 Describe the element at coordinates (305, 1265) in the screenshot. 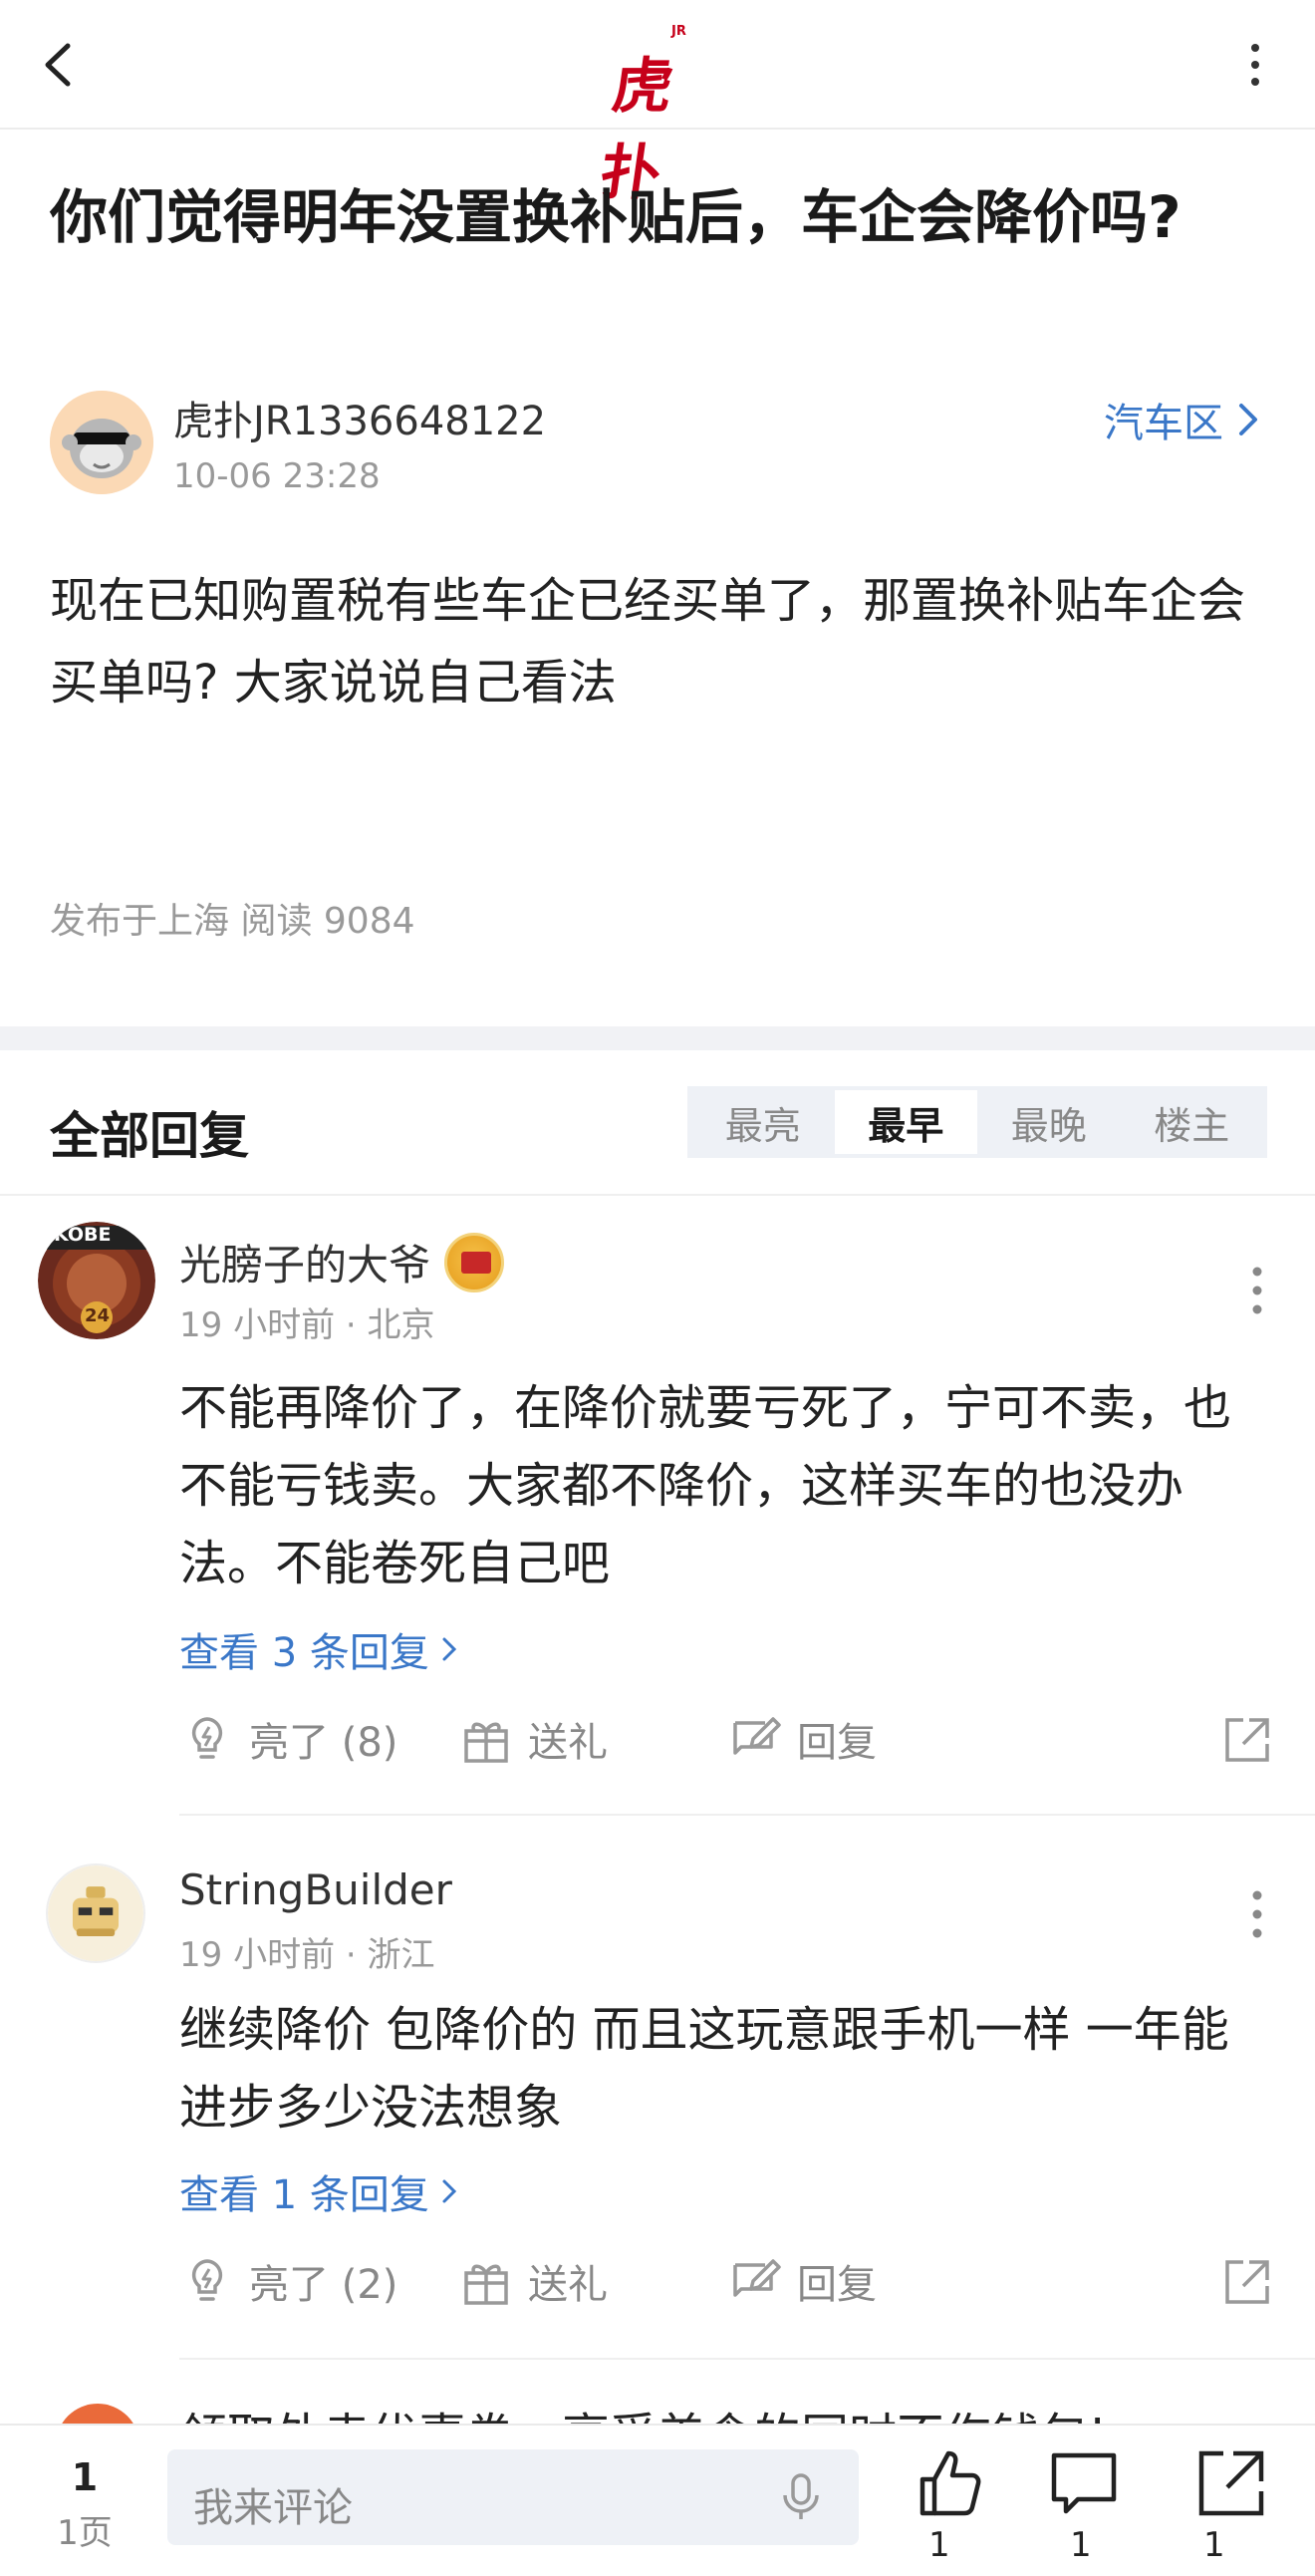

I see `commenter-name-text: 光膀子的大爷` at that location.